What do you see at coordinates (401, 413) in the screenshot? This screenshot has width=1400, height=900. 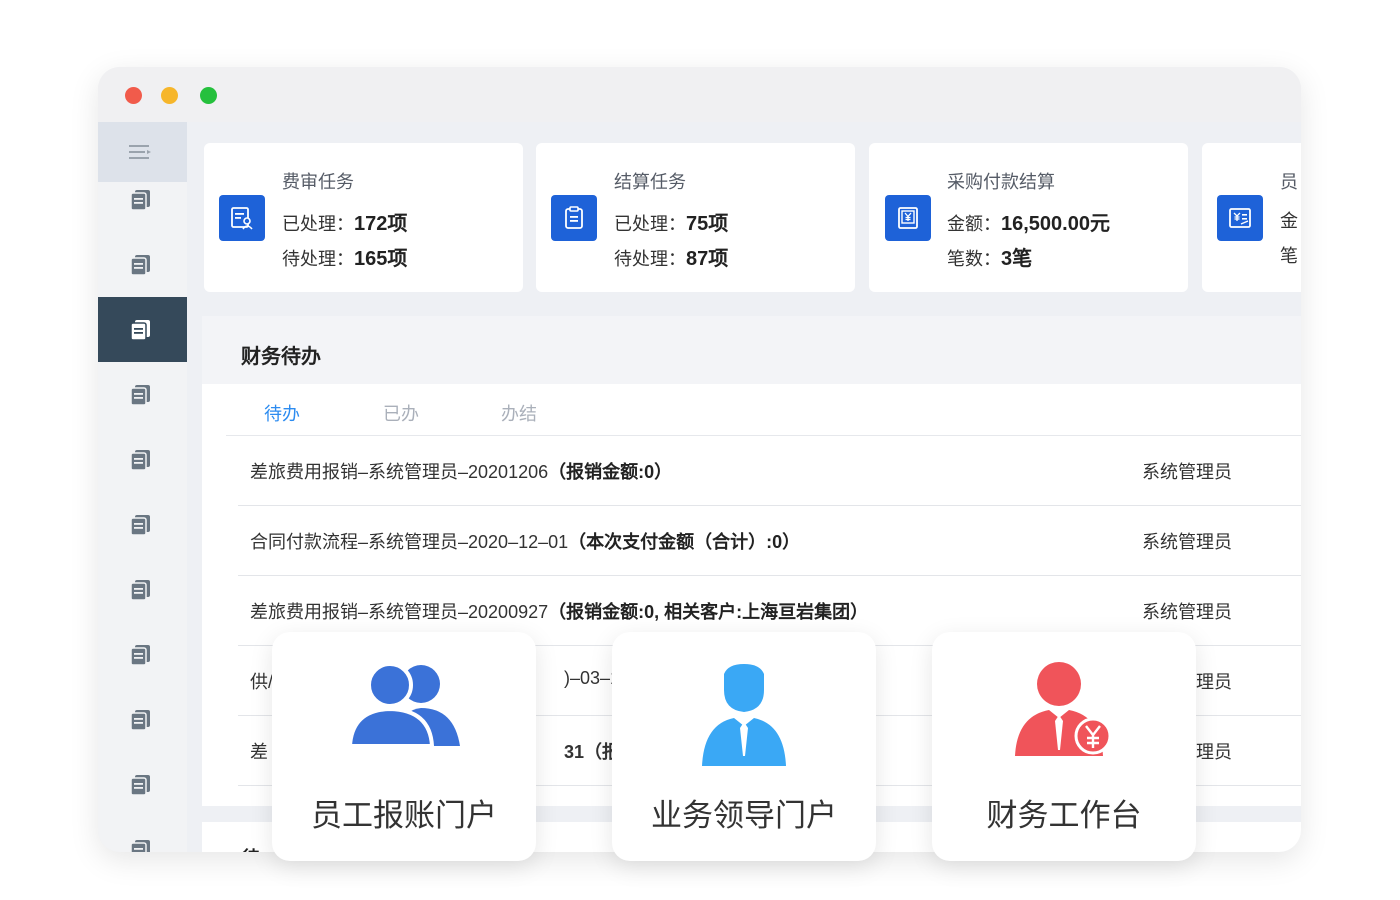 I see `tab-done: 已办` at bounding box center [401, 413].